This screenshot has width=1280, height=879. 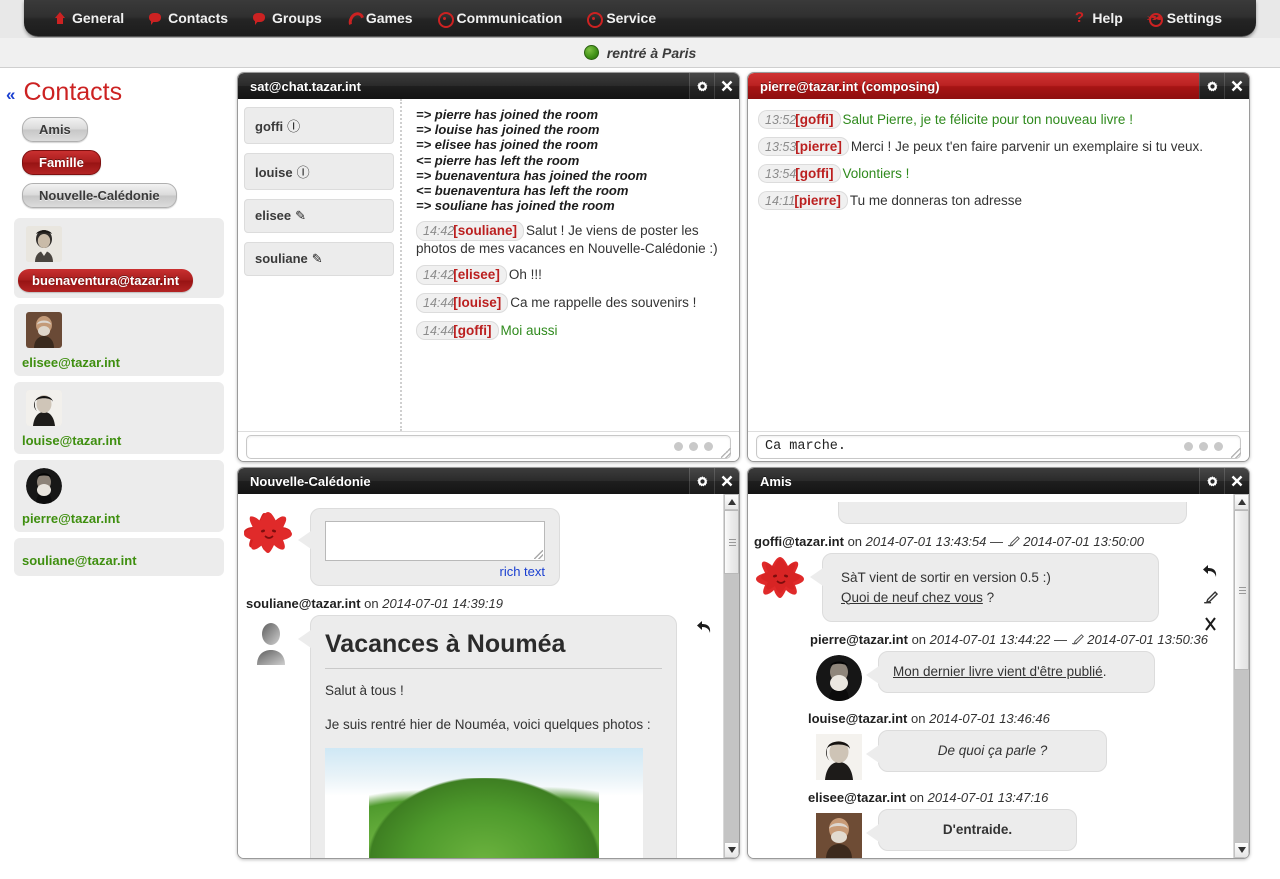 I want to click on system-message: => souliane has joined the room, so click(x=515, y=206).